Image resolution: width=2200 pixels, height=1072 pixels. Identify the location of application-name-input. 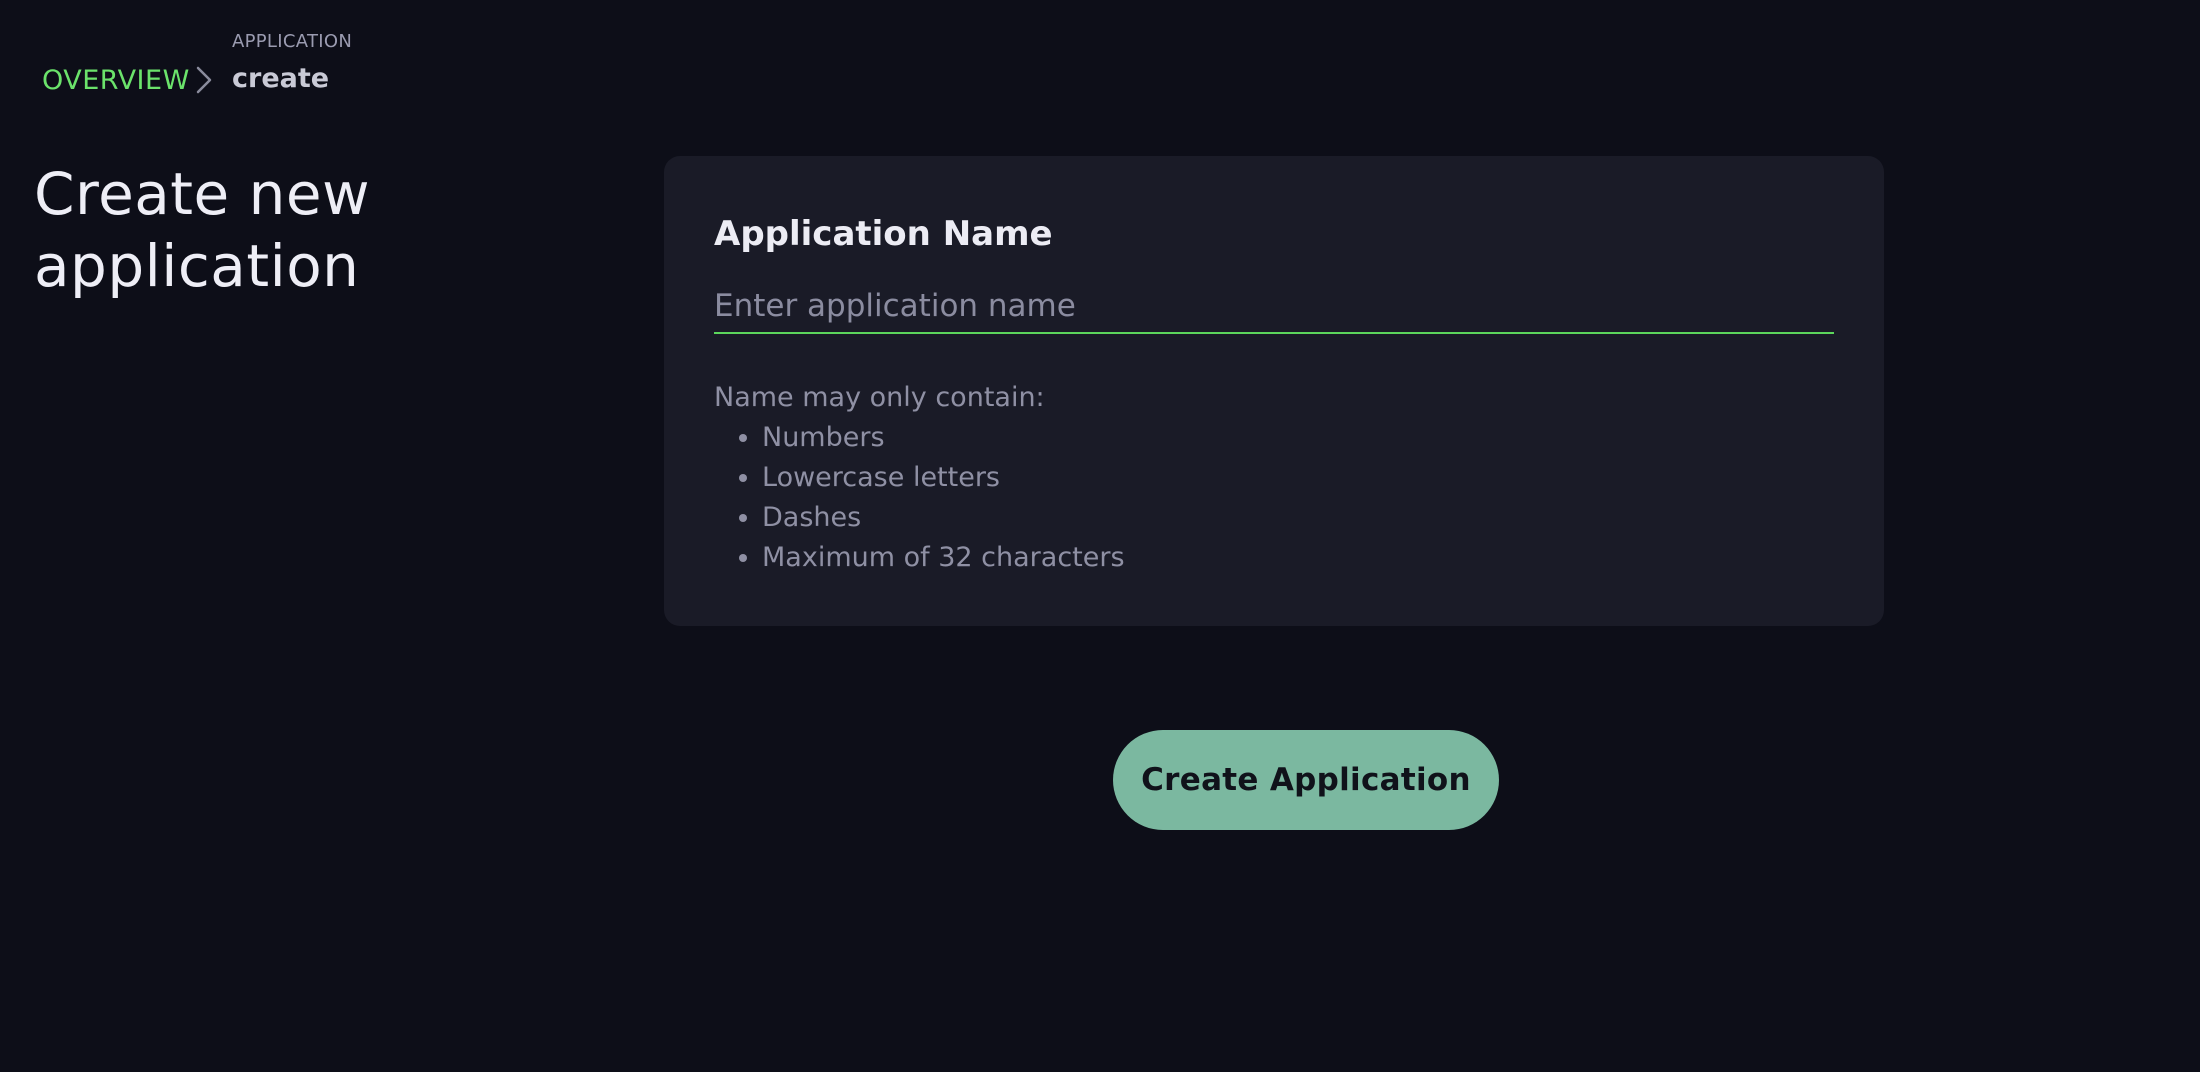
(1274, 309).